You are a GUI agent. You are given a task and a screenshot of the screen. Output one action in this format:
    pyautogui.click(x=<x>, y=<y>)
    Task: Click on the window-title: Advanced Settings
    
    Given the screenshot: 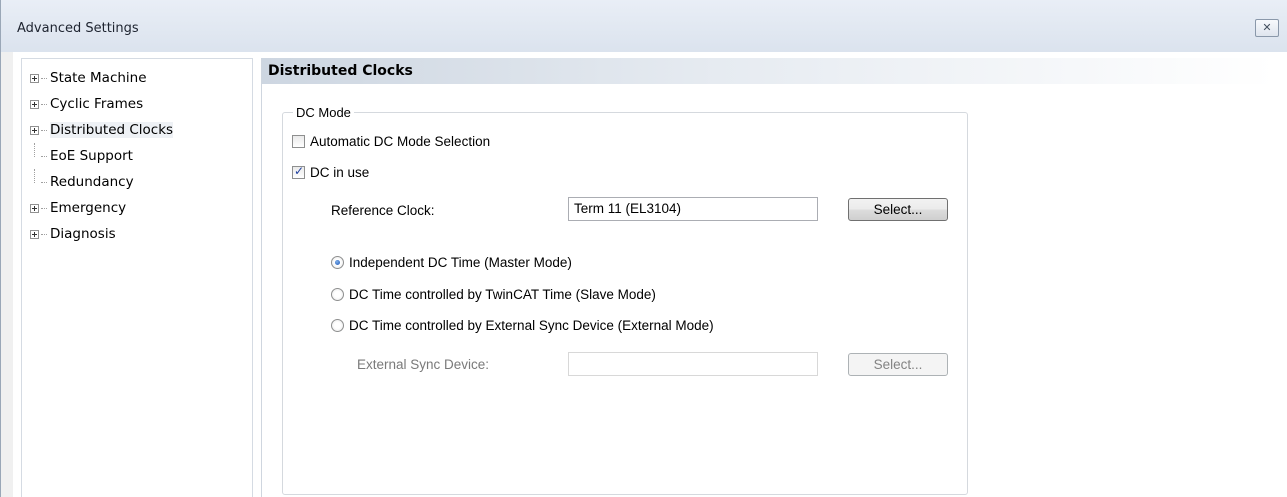 What is the action you would take?
    pyautogui.click(x=78, y=28)
    